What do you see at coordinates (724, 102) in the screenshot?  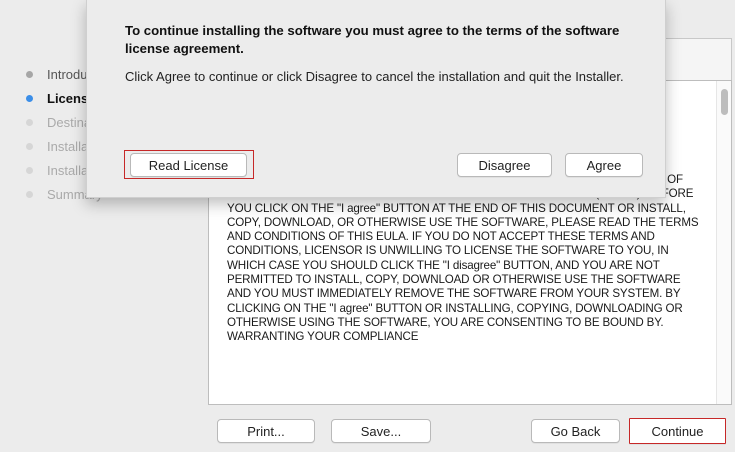 I see `scrollbar-thumb` at bounding box center [724, 102].